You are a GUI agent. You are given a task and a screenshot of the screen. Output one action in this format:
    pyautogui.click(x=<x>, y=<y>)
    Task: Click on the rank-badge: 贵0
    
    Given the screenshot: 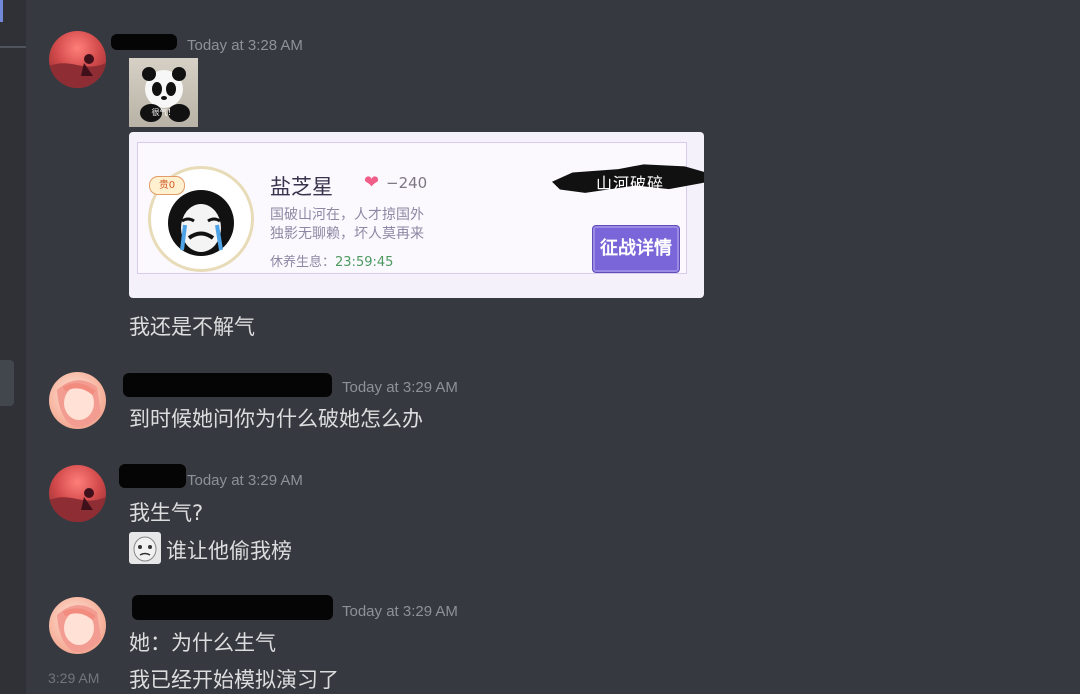 What is the action you would take?
    pyautogui.click(x=167, y=185)
    